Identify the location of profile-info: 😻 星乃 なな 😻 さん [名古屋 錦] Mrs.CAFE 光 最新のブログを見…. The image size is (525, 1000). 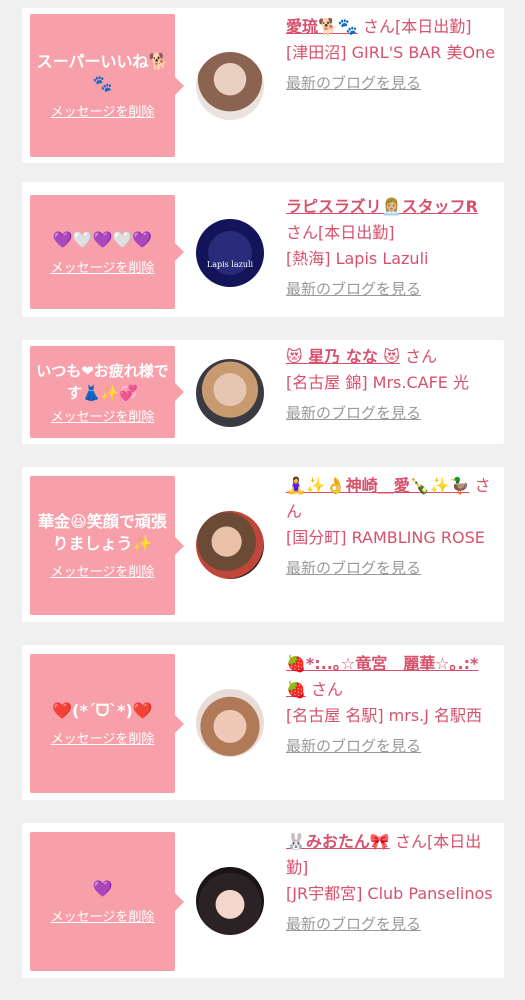
(391, 385).